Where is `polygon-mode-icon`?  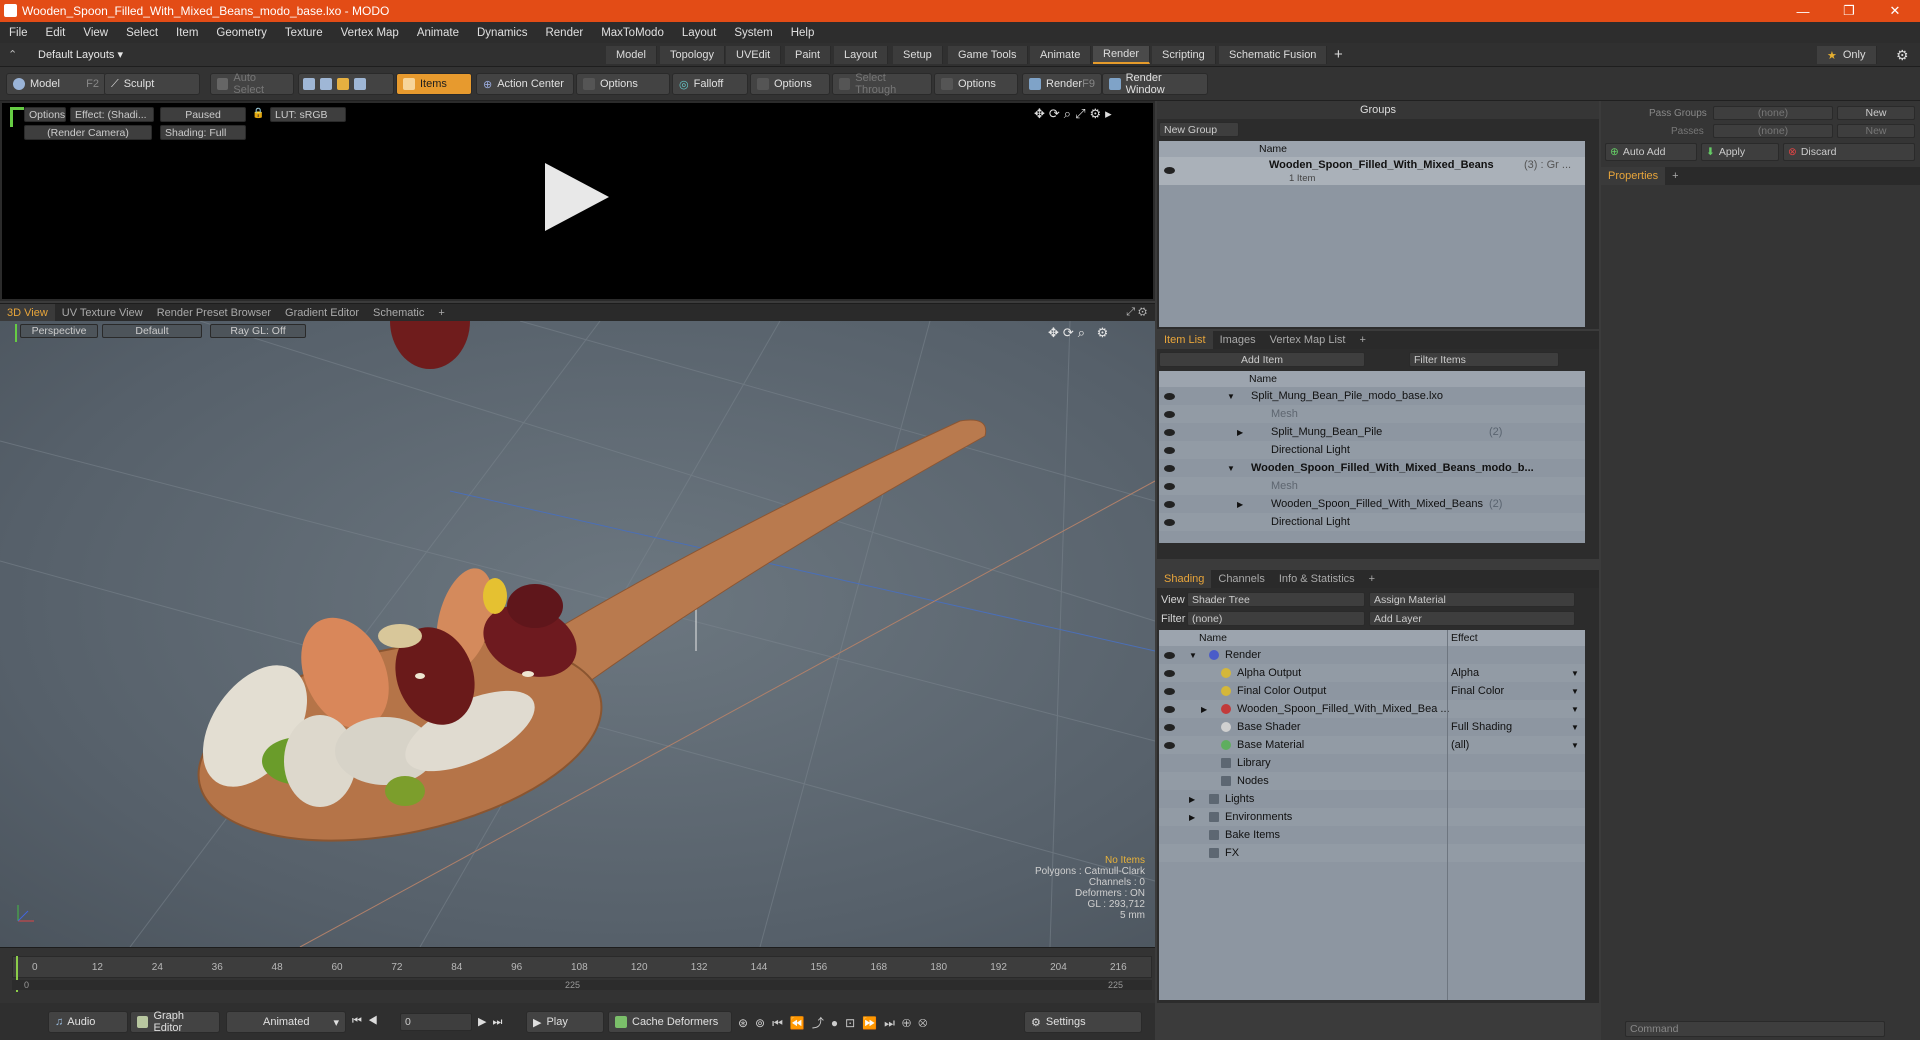 polygon-mode-icon is located at coordinates (343, 84).